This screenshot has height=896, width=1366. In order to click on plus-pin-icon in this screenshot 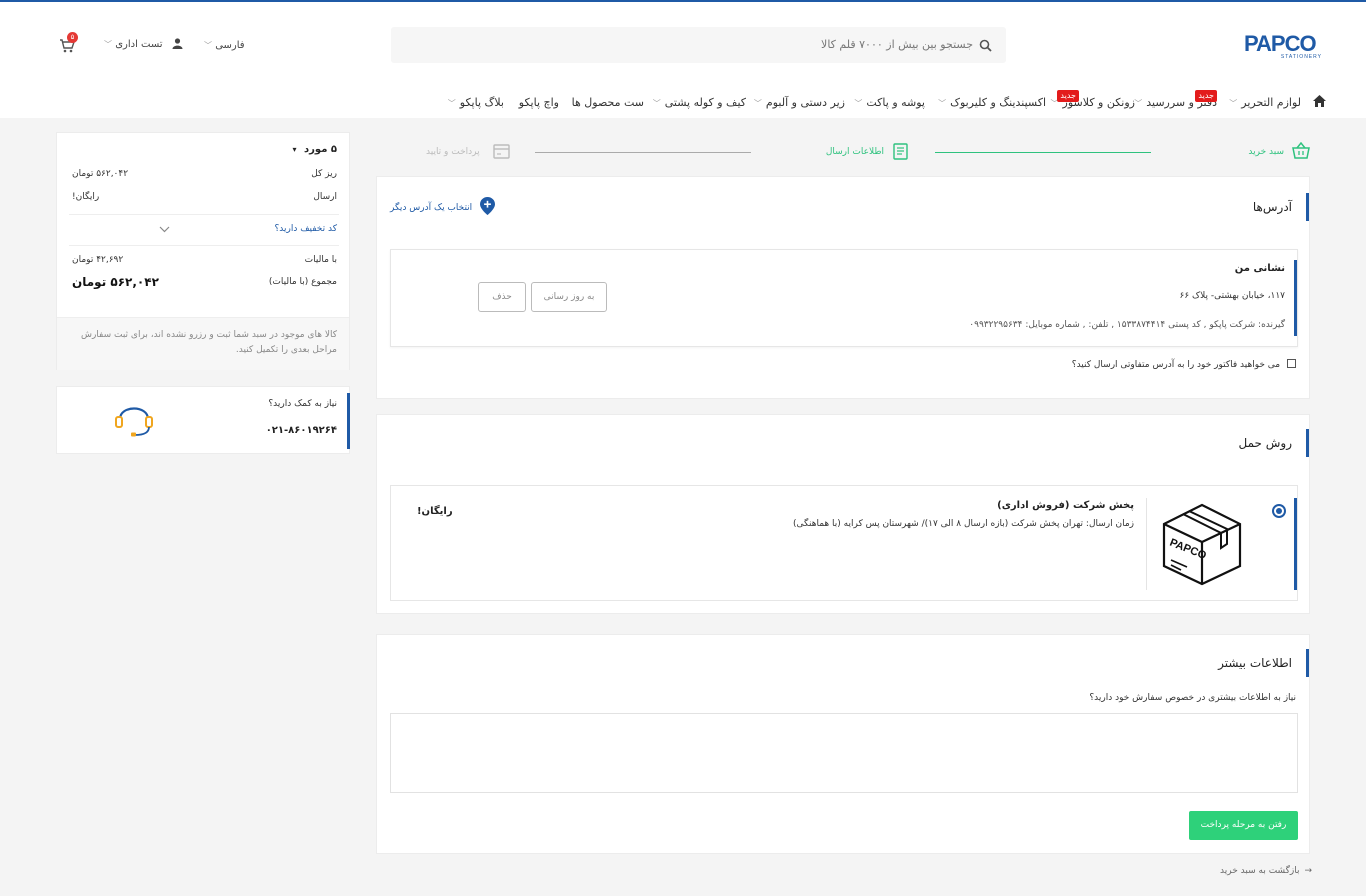, I will do `click(488, 206)`.